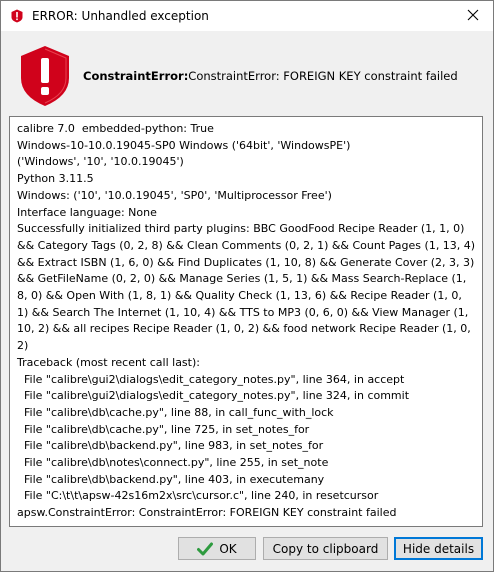 The image size is (494, 572). What do you see at coordinates (55, 179) in the screenshot?
I see `details-line: Python 3.11.5` at bounding box center [55, 179].